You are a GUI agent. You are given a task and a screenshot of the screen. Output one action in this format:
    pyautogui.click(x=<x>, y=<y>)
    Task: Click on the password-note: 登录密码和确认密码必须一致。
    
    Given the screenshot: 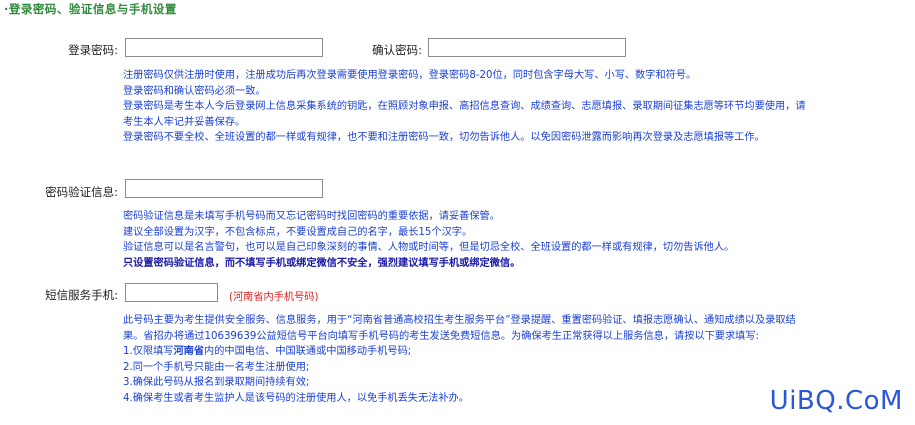 What is the action you would take?
    pyautogui.click(x=194, y=91)
    